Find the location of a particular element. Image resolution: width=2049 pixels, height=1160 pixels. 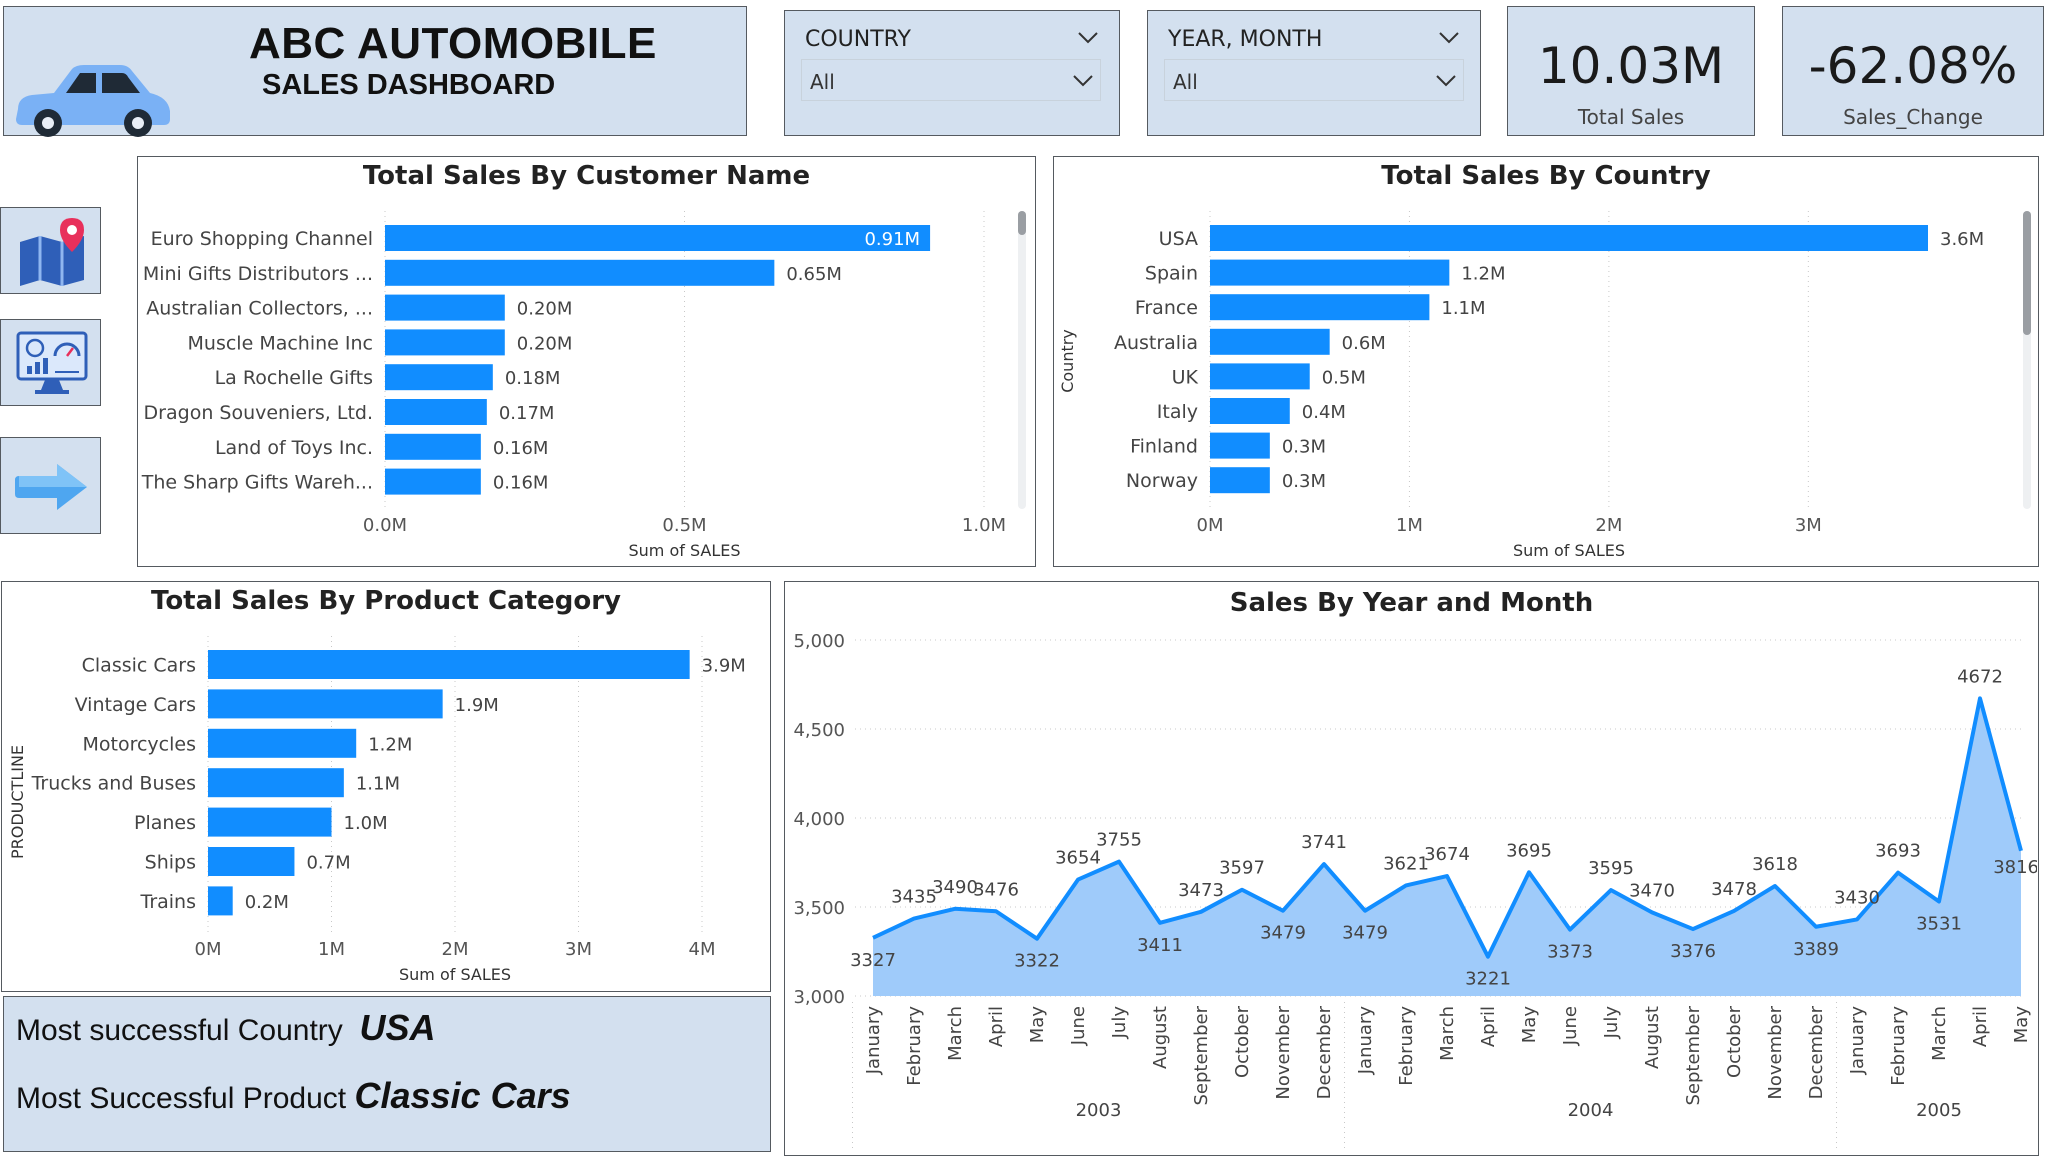

map-pin-icon is located at coordinates (52, 252).